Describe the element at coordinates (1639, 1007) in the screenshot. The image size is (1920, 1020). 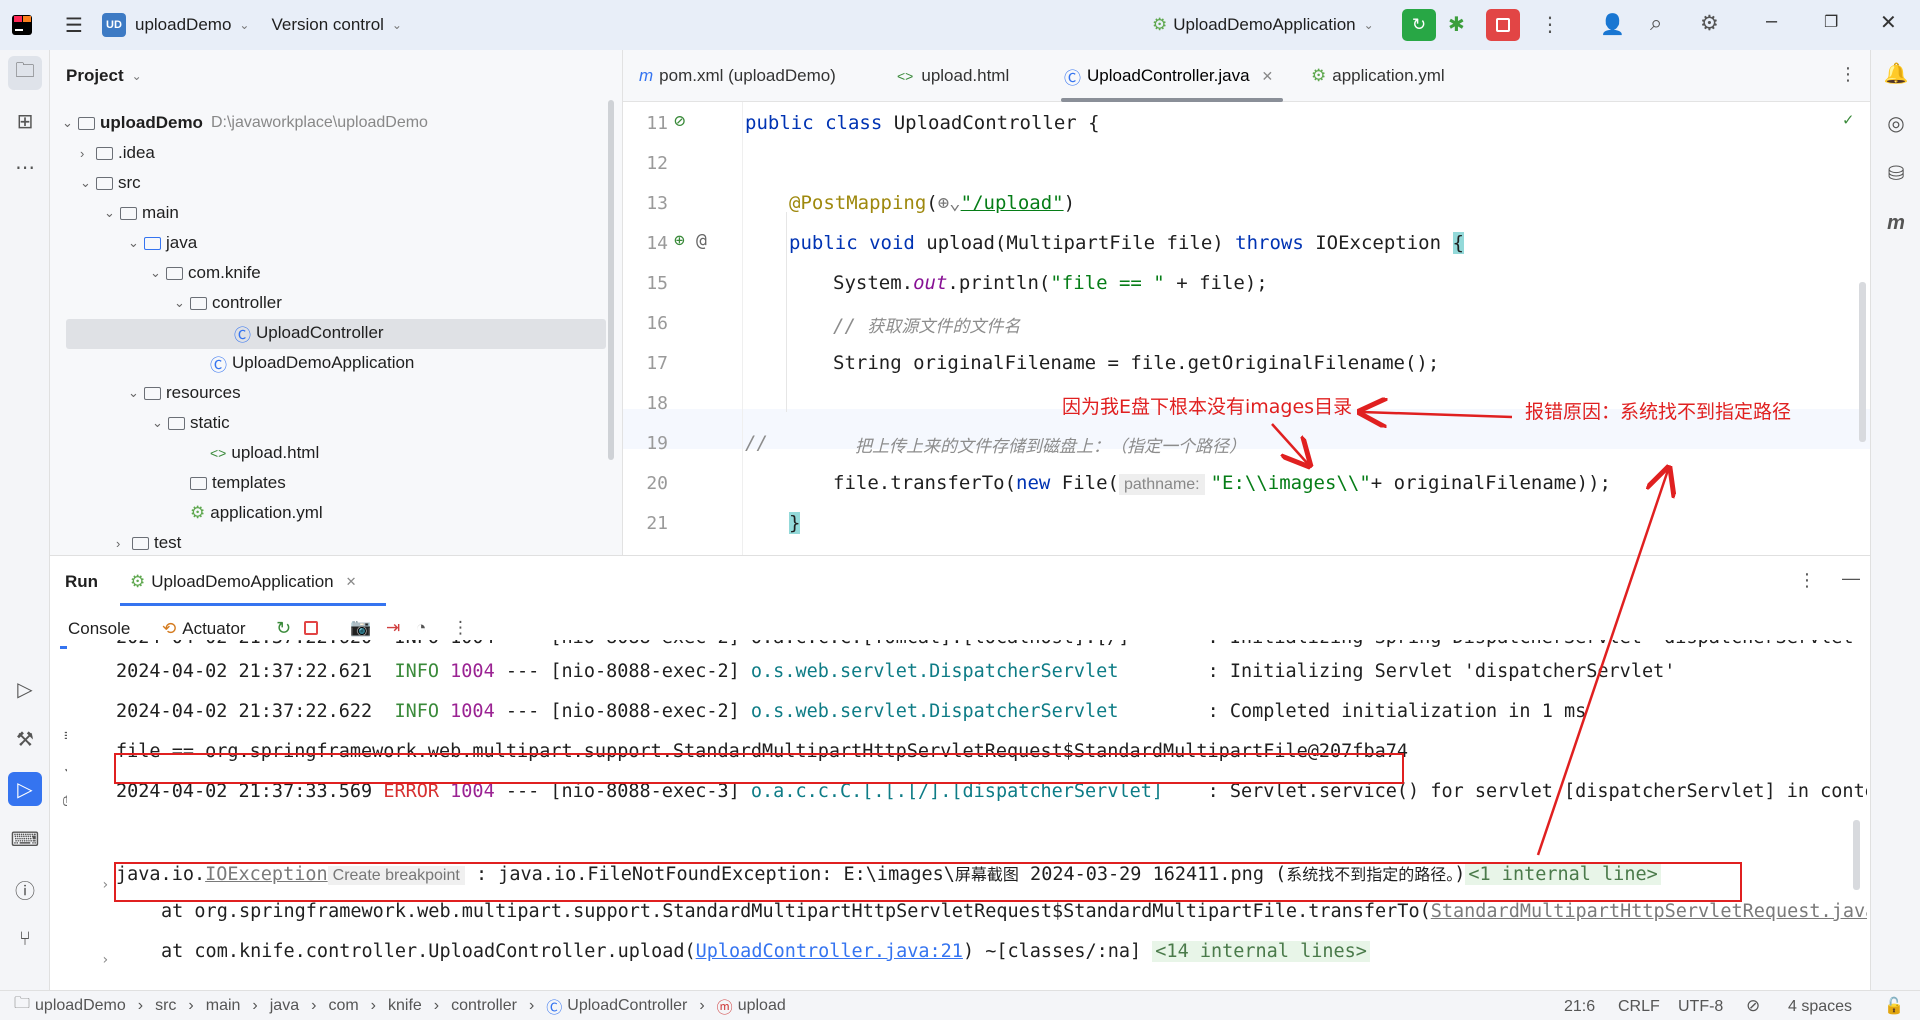
I see `line-separator: CRLF` at that location.